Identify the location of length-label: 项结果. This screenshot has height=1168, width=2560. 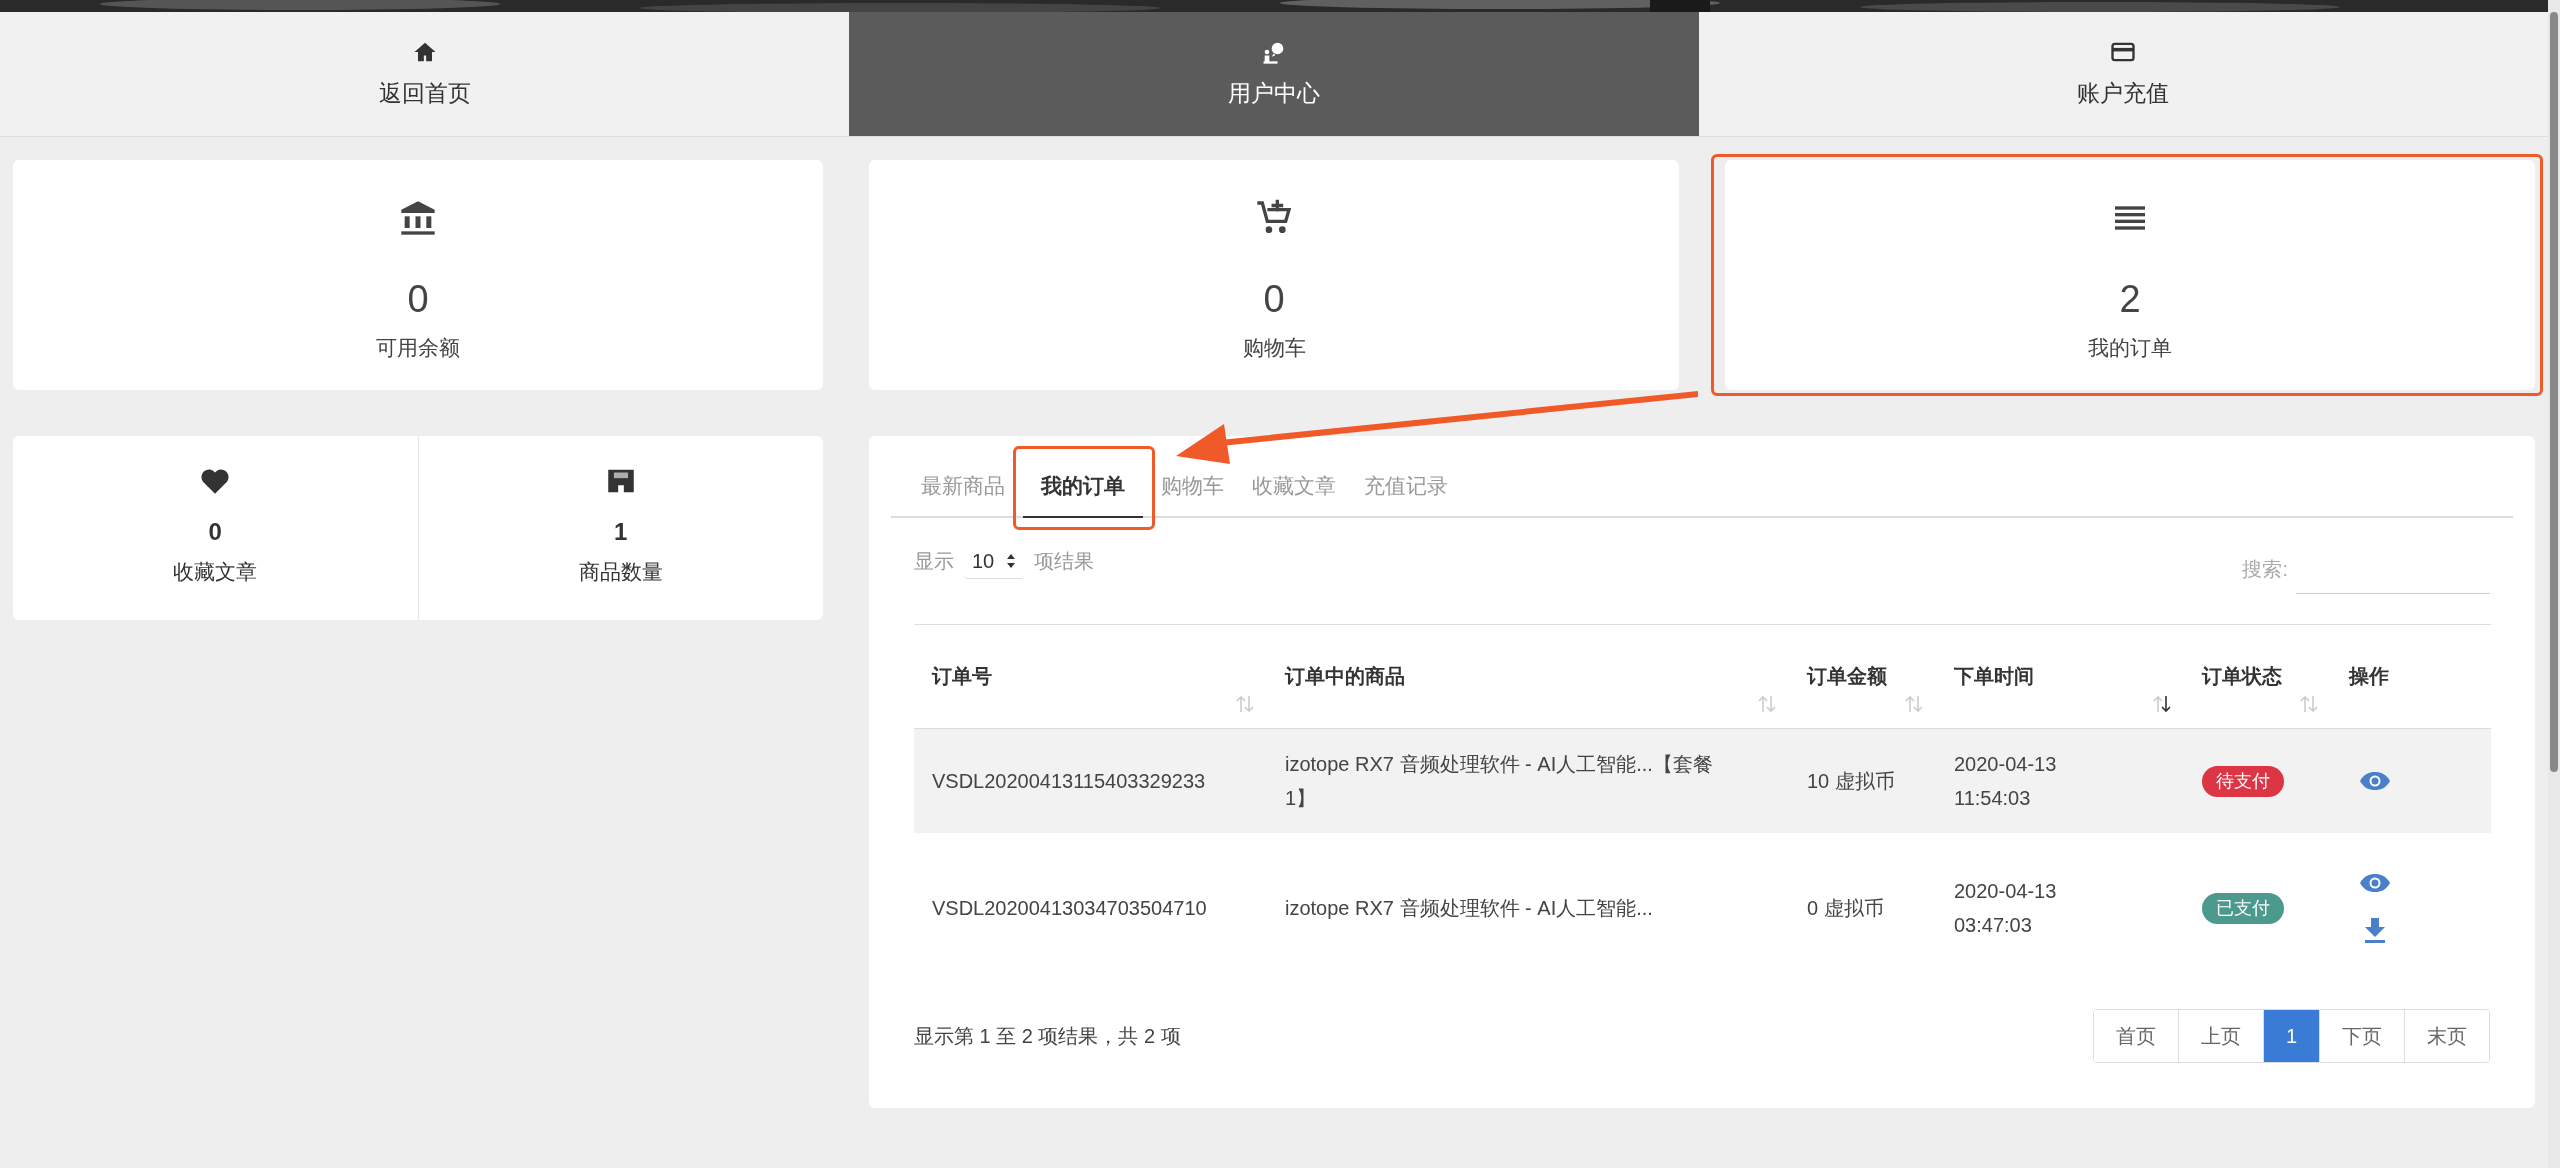
(1064, 561).